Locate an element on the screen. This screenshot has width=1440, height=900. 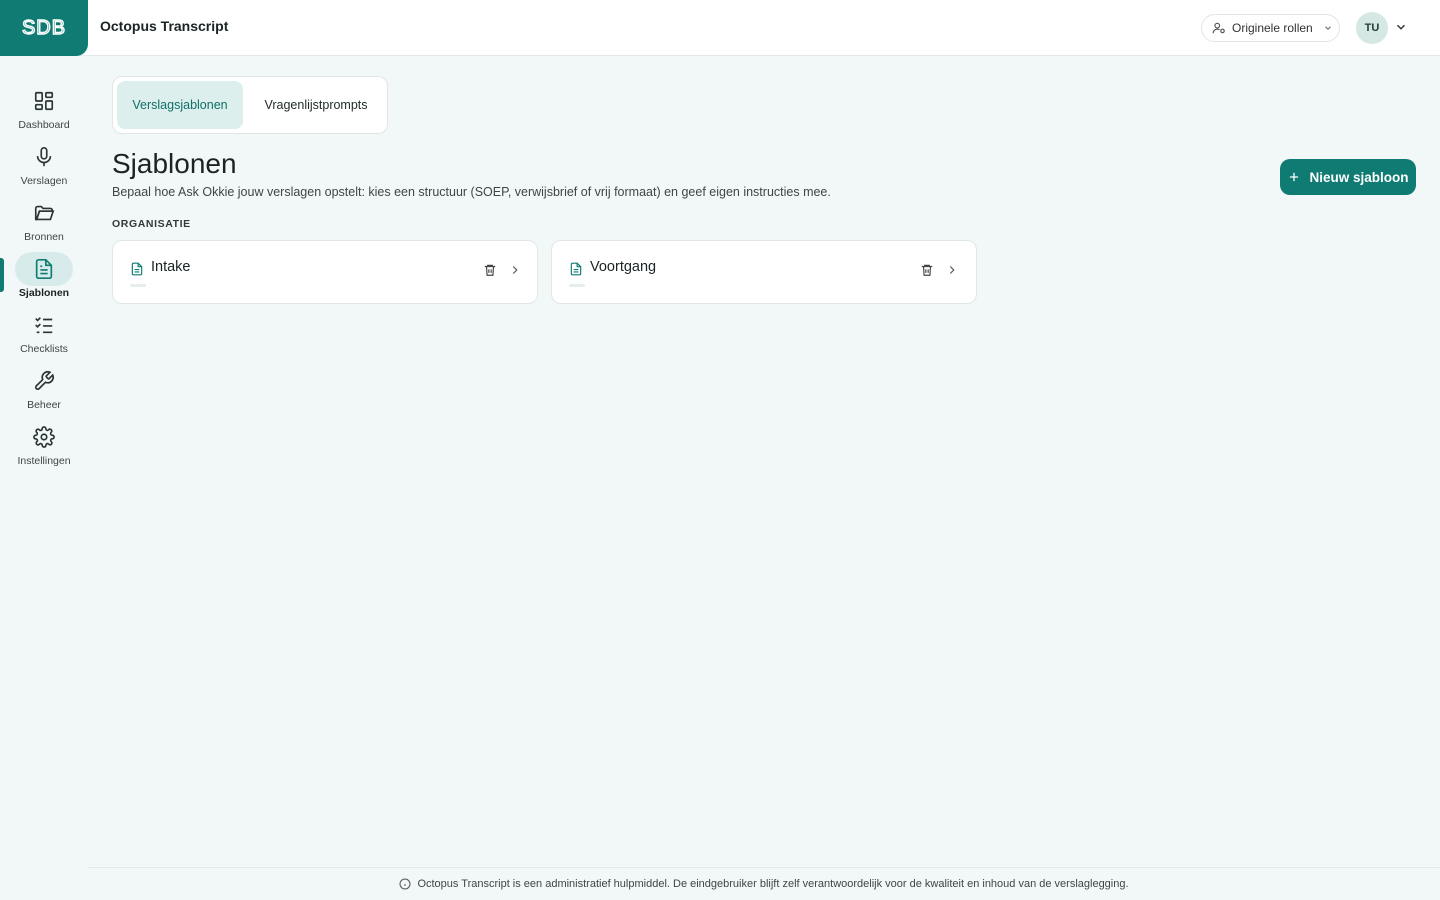
gear-icon is located at coordinates (44, 437).